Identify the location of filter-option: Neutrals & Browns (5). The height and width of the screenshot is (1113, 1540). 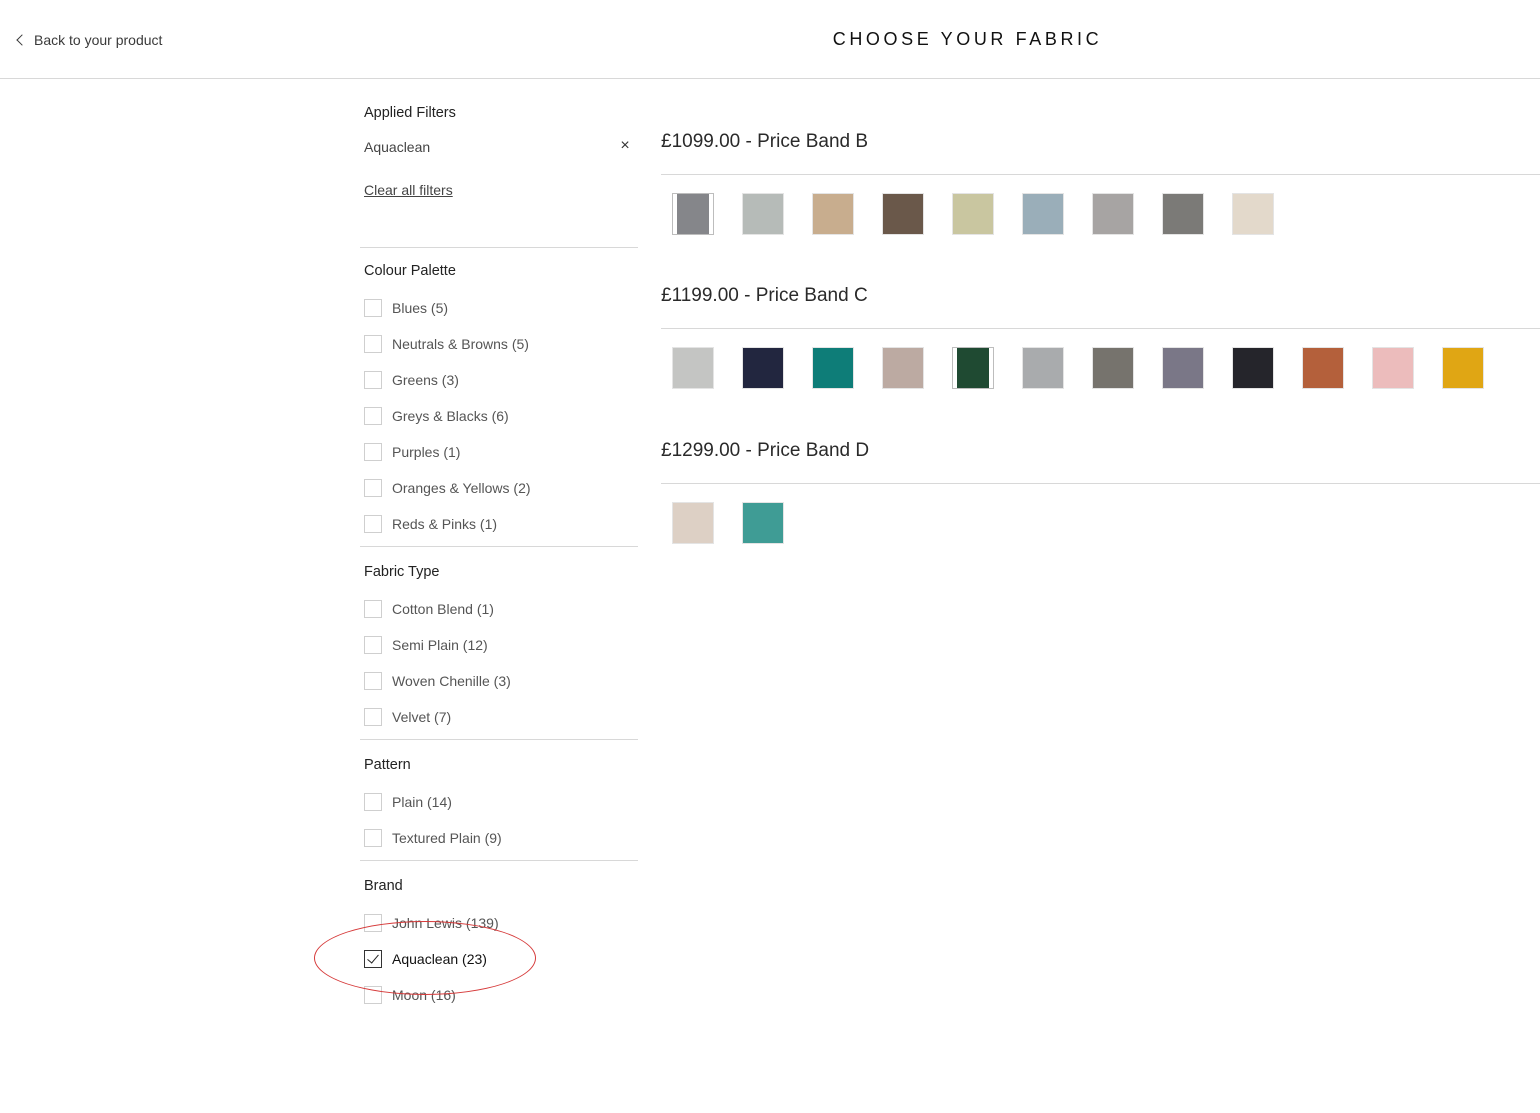
(446, 344).